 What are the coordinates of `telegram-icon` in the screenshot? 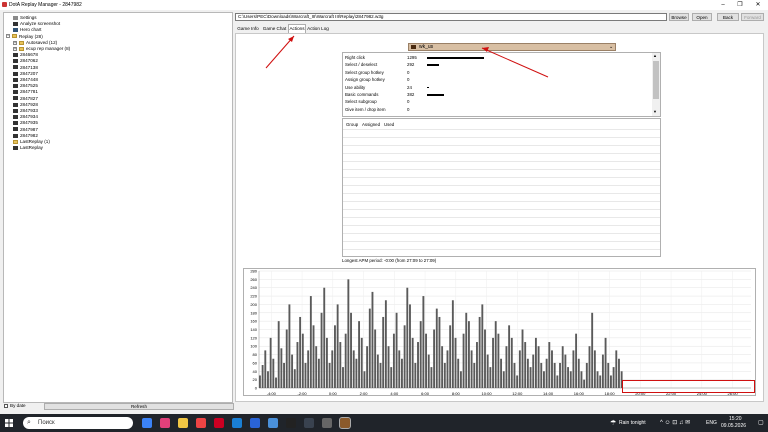 It's located at (255, 423).